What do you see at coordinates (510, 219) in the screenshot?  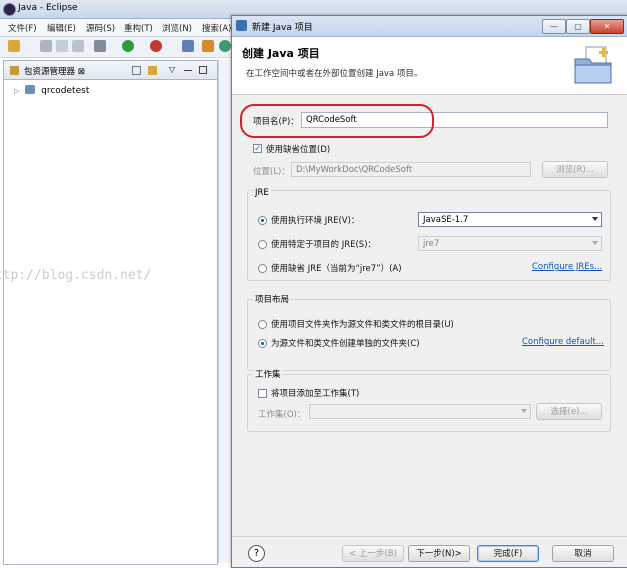 I see `exec-env-select: JavaSE-1.7` at bounding box center [510, 219].